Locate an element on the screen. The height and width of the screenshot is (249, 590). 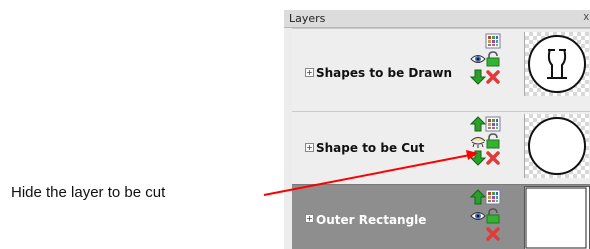
circle-shape is located at coordinates (557, 146).